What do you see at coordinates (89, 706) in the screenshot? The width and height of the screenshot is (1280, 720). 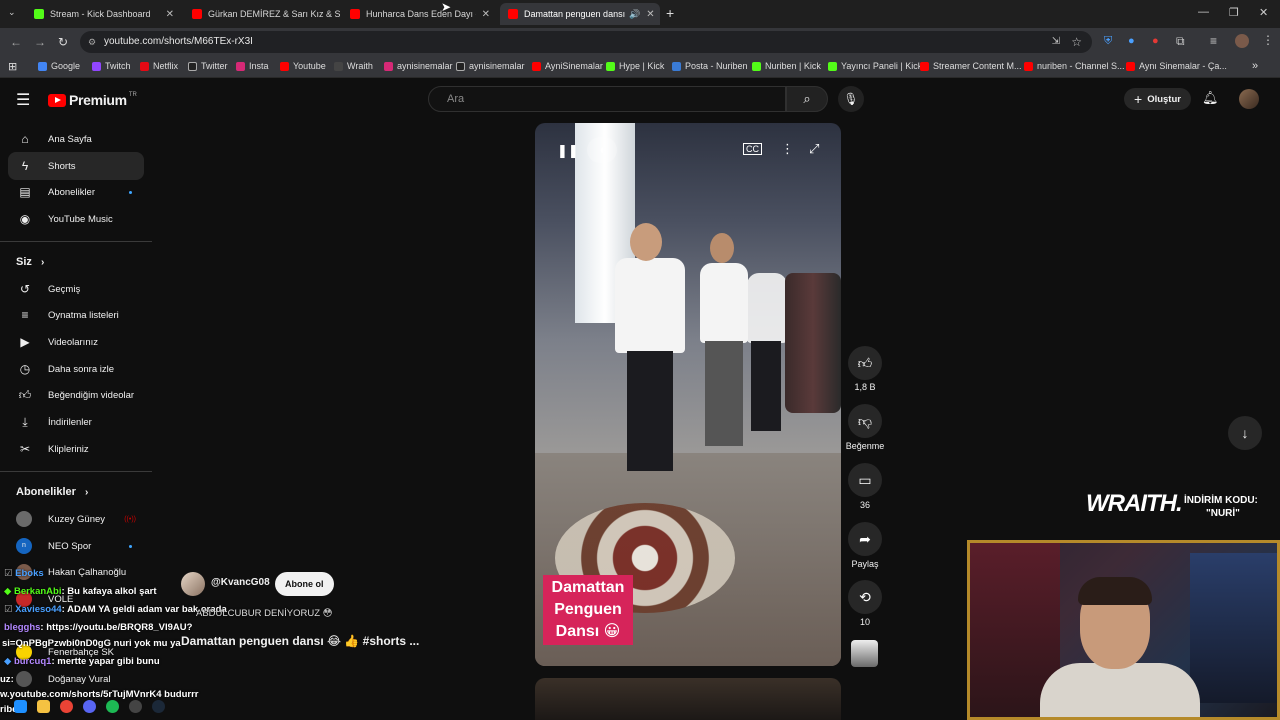 I see `discord-icon` at bounding box center [89, 706].